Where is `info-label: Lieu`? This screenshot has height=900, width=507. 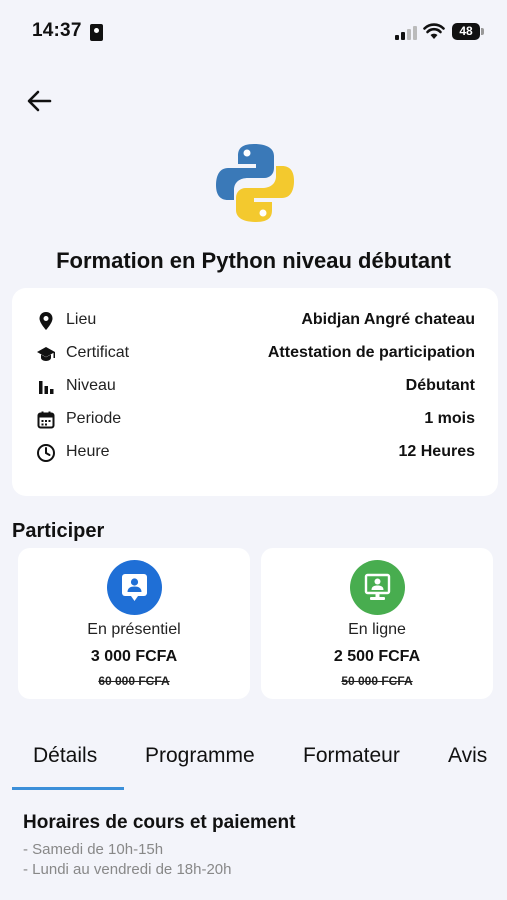
info-label: Lieu is located at coordinates (81, 319).